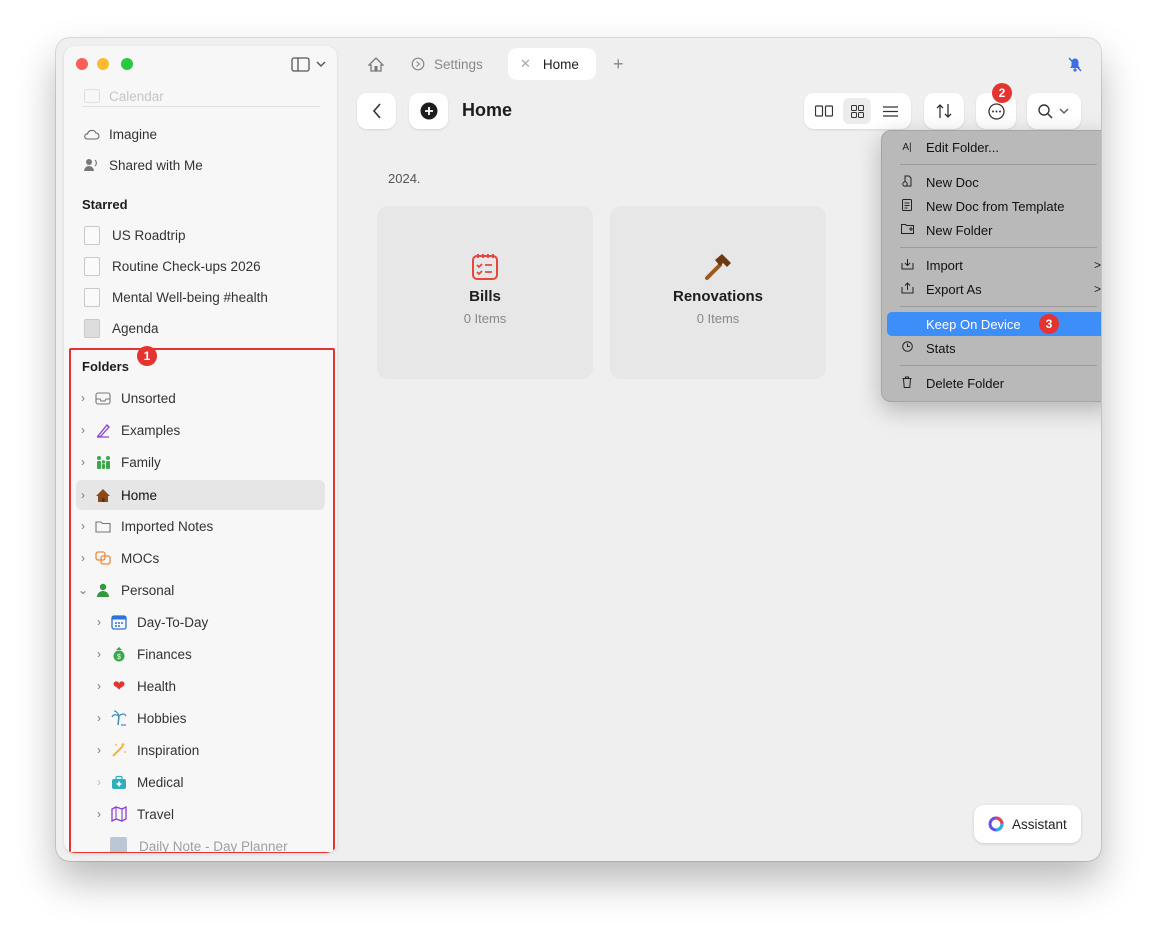 Image resolution: width=1157 pixels, height=936 pixels. I want to click on board-view-button, so click(824, 111).